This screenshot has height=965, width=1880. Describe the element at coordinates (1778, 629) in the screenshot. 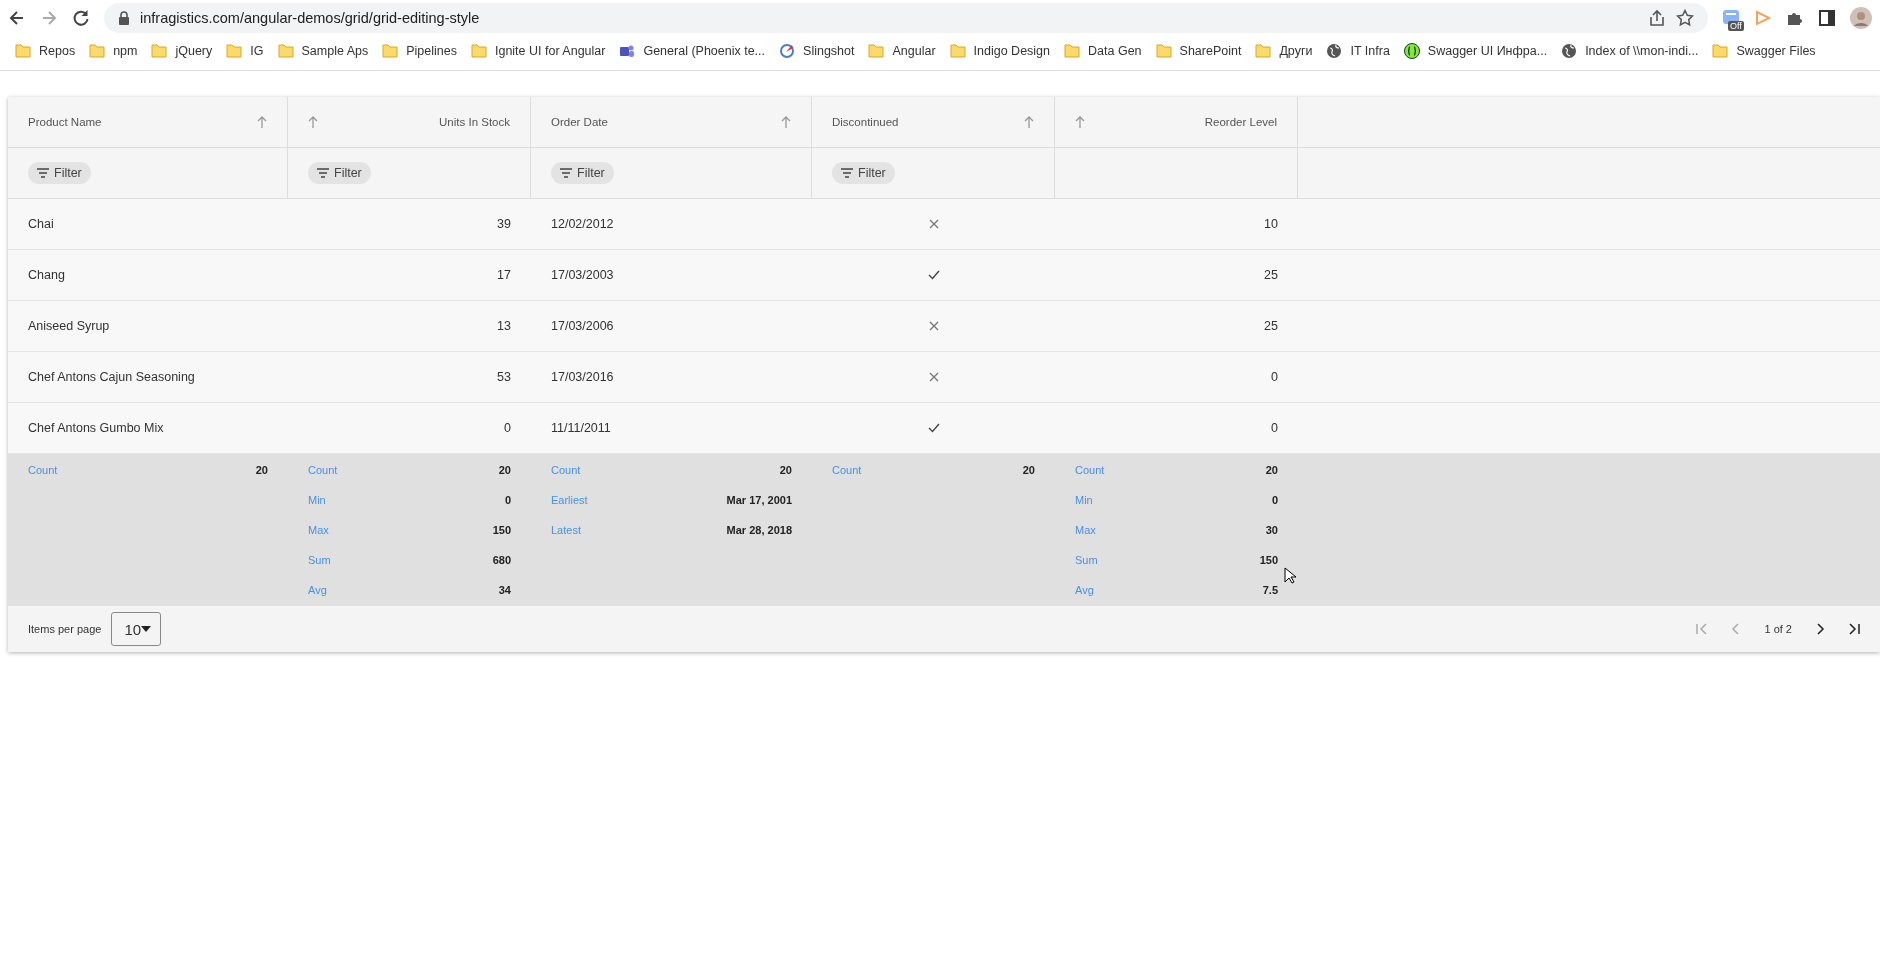

I see `page-info: 1 of 2` at that location.